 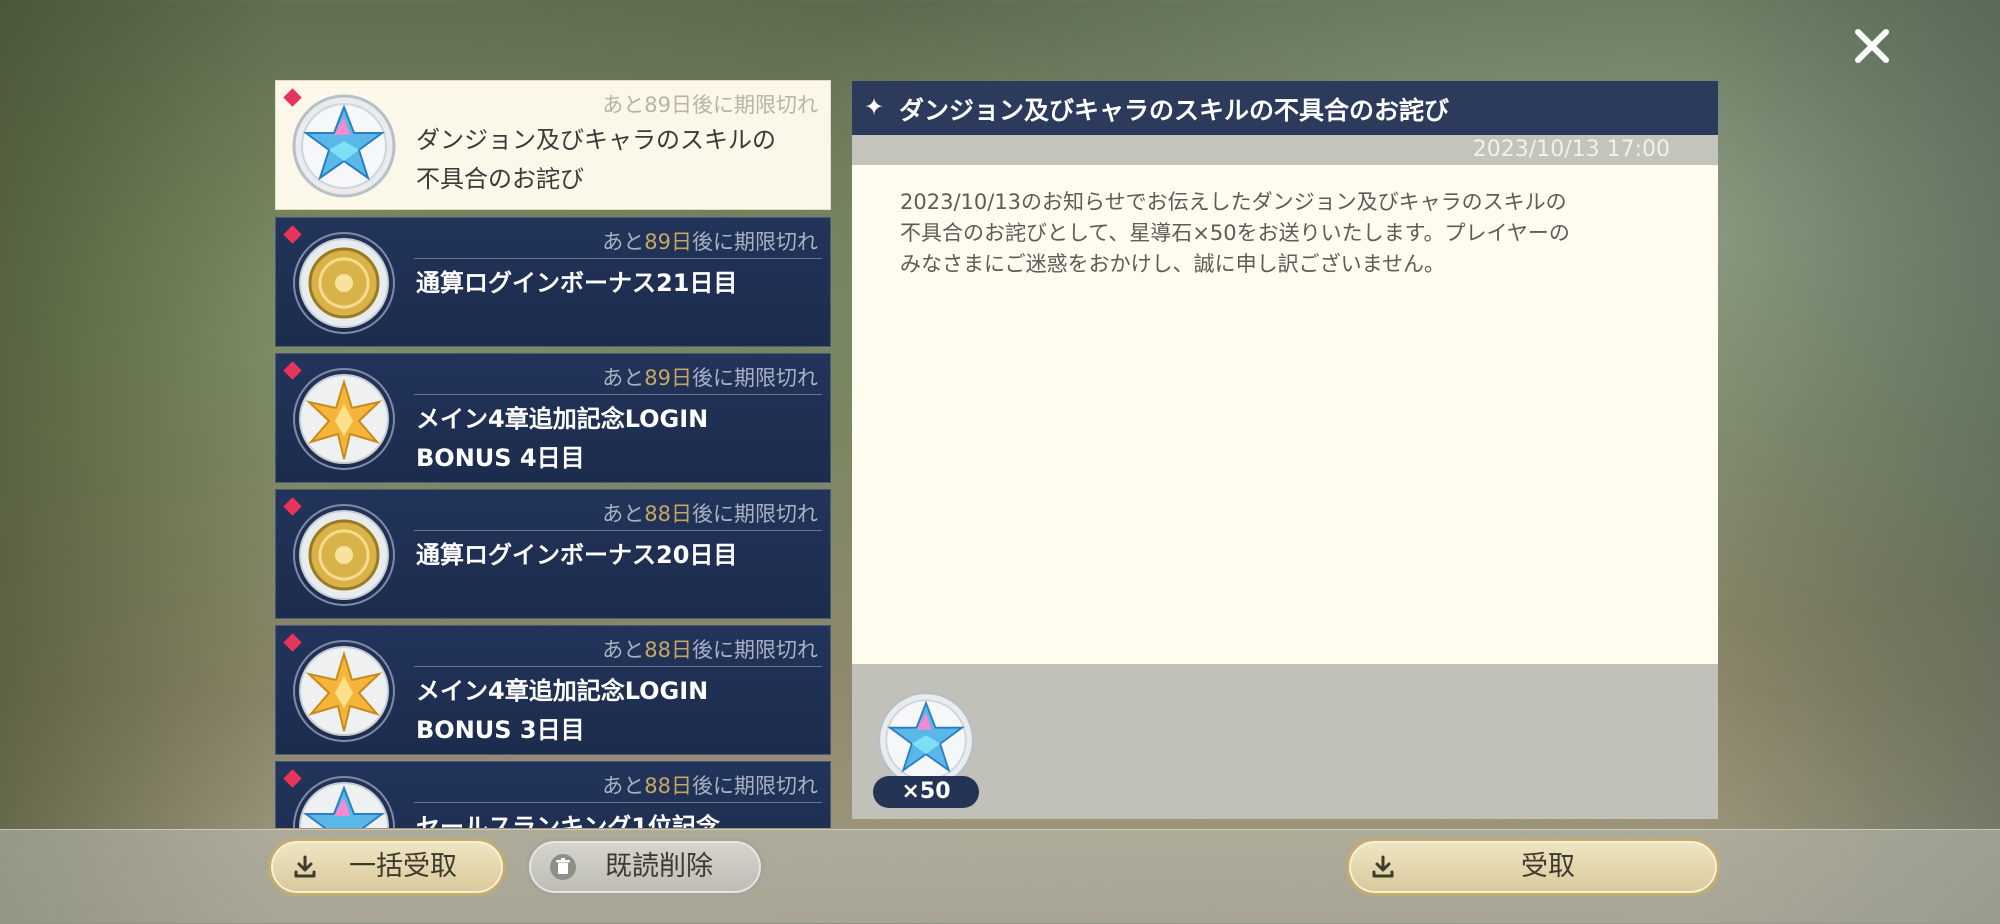 What do you see at coordinates (553, 794) in the screenshot?
I see `mail-item: あと88日後に期限切れ セールスランキング1位記念` at bounding box center [553, 794].